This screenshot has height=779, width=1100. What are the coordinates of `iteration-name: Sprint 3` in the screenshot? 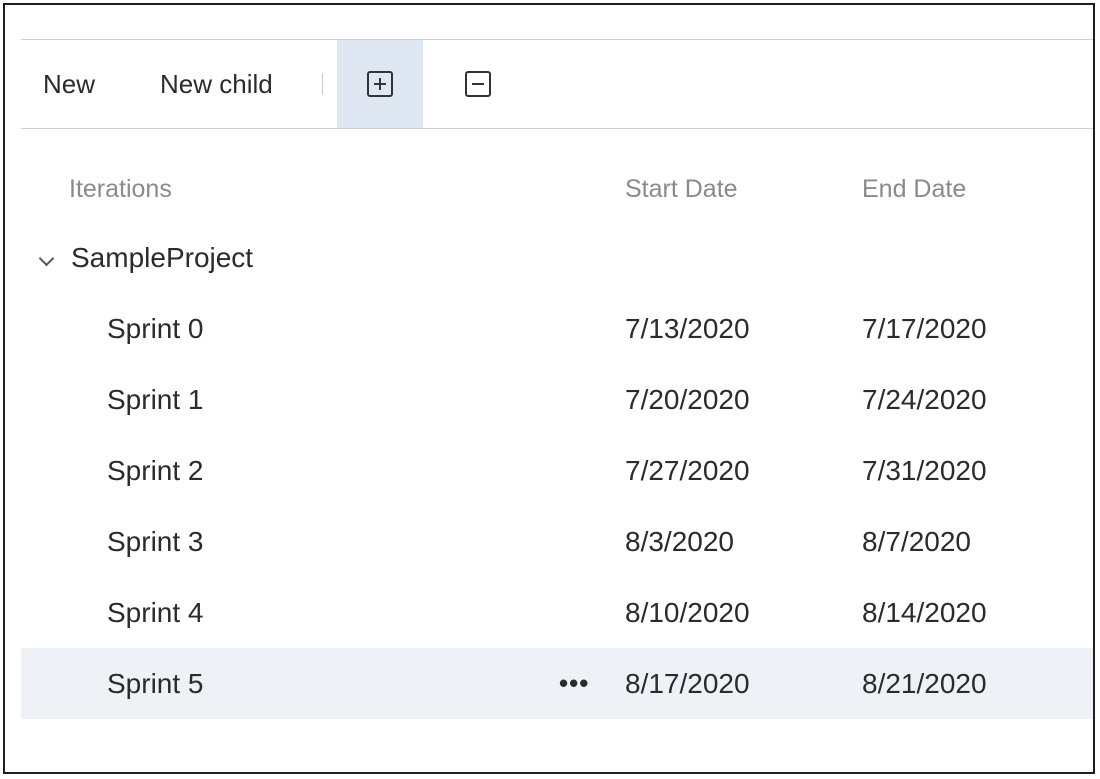 It's located at (155, 541).